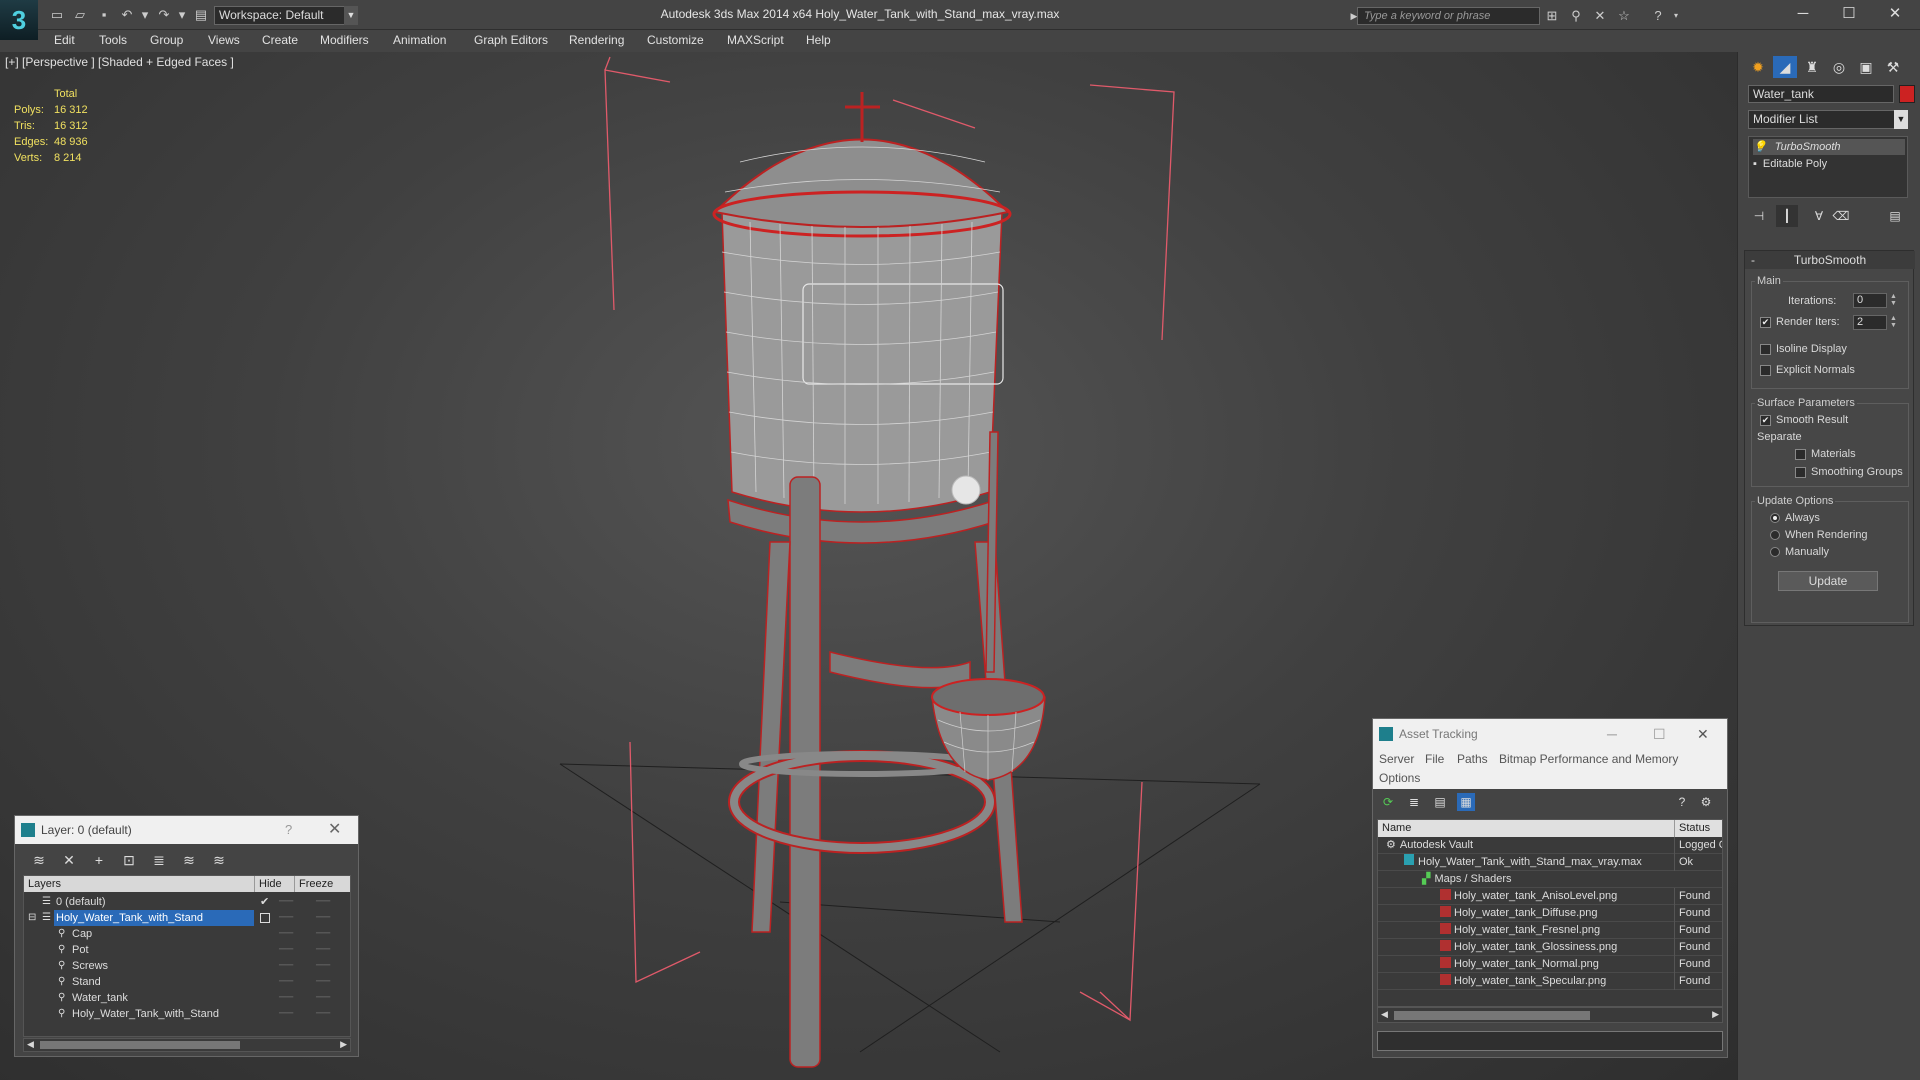 The image size is (1920, 1080). Describe the element at coordinates (69, 860) in the screenshot. I see `delete-layer-icon: ✕` at that location.